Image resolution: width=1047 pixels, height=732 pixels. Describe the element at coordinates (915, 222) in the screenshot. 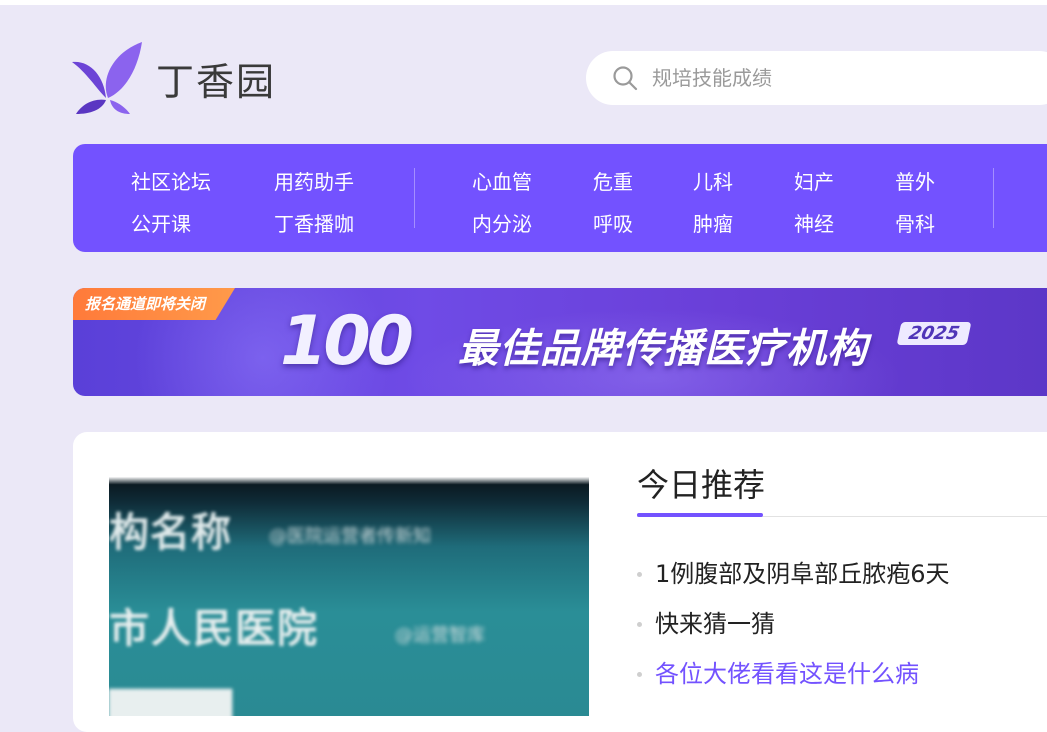

I see `nav-orthopedics: 骨科` at that location.